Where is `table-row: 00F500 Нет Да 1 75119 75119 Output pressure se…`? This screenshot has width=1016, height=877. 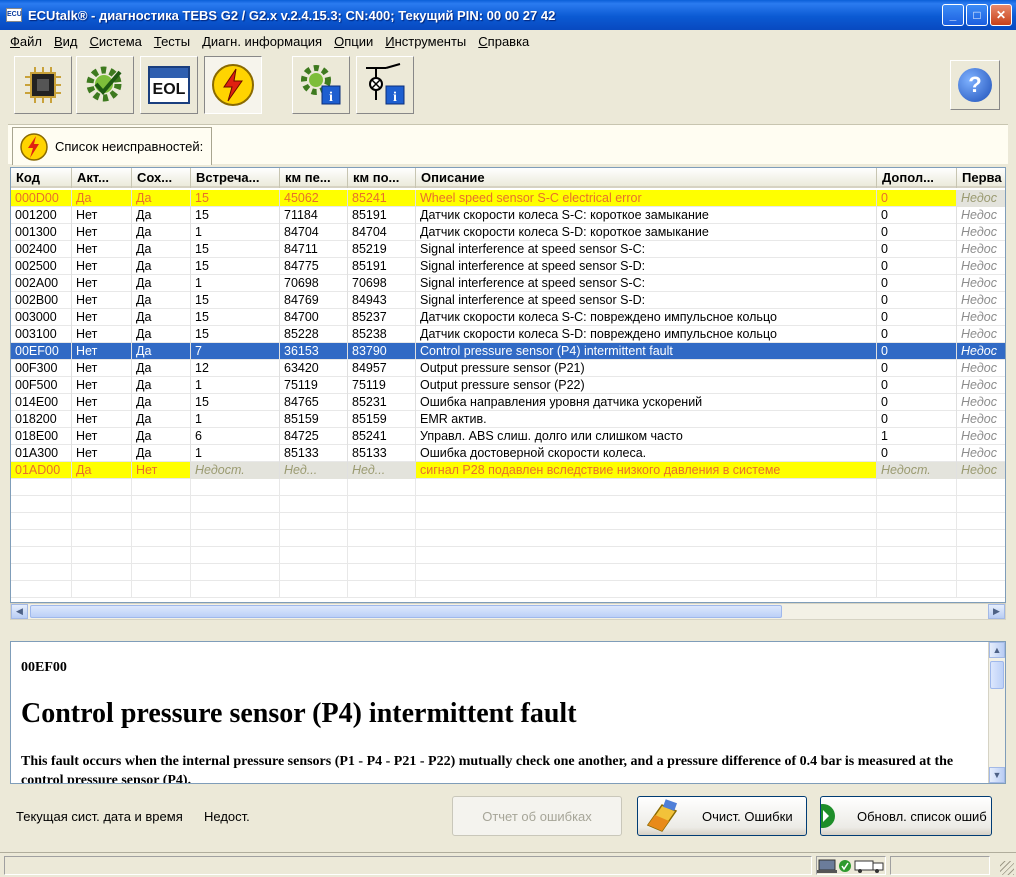 table-row: 00F500 Нет Да 1 75119 75119 Output pressure se… is located at coordinates (508, 385).